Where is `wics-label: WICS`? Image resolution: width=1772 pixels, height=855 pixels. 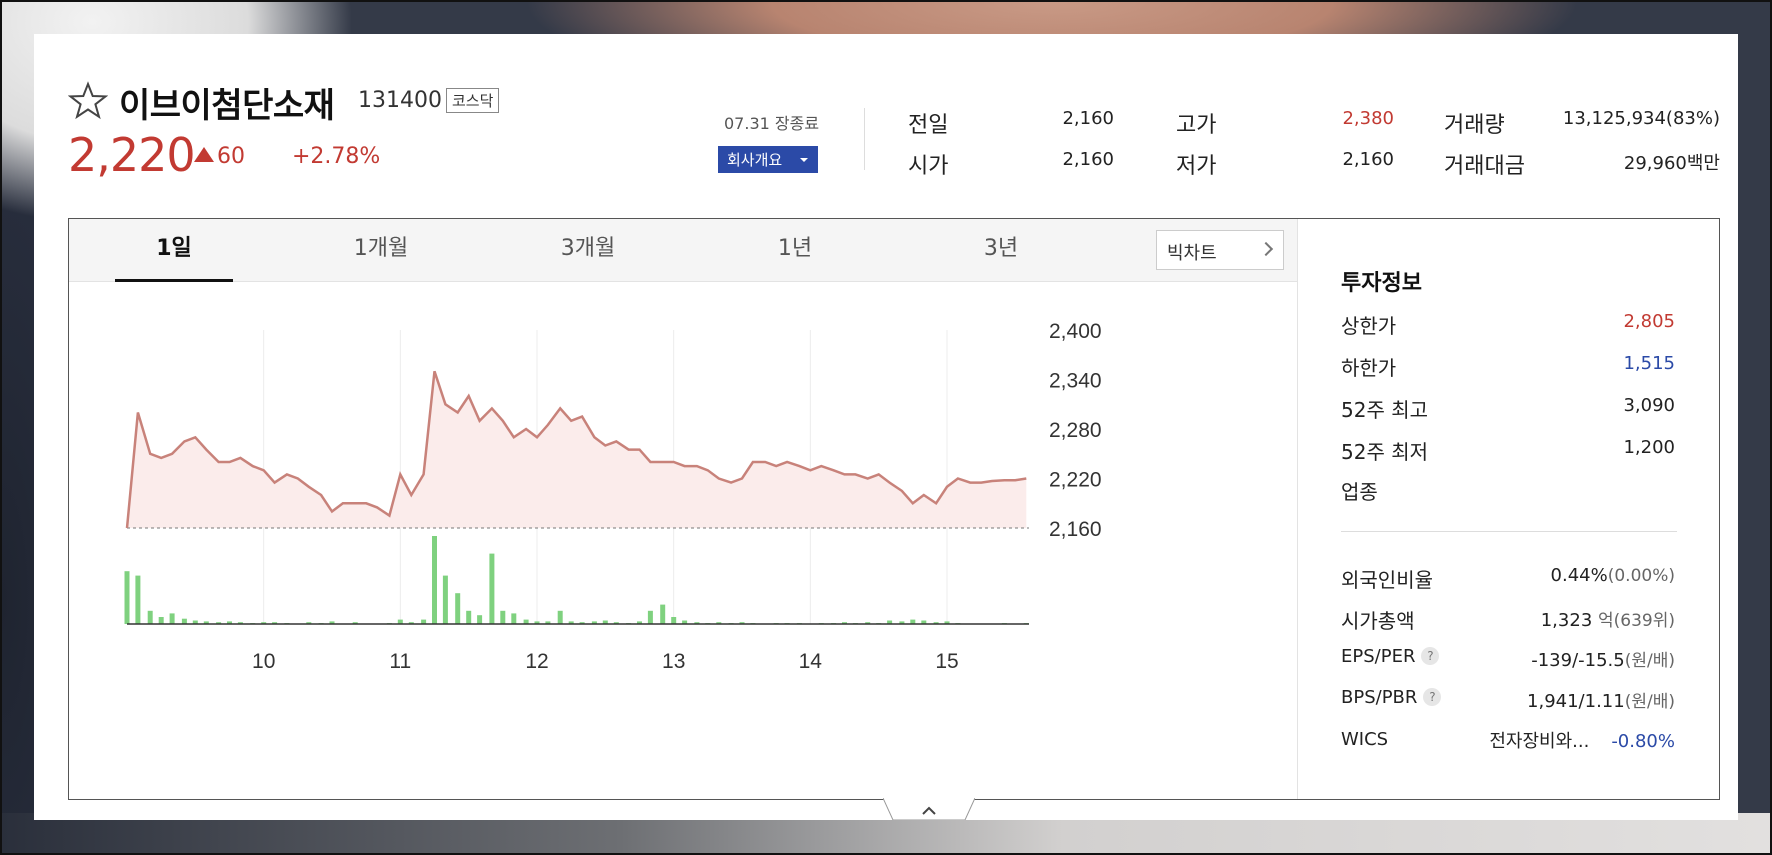
wics-label: WICS is located at coordinates (1365, 739).